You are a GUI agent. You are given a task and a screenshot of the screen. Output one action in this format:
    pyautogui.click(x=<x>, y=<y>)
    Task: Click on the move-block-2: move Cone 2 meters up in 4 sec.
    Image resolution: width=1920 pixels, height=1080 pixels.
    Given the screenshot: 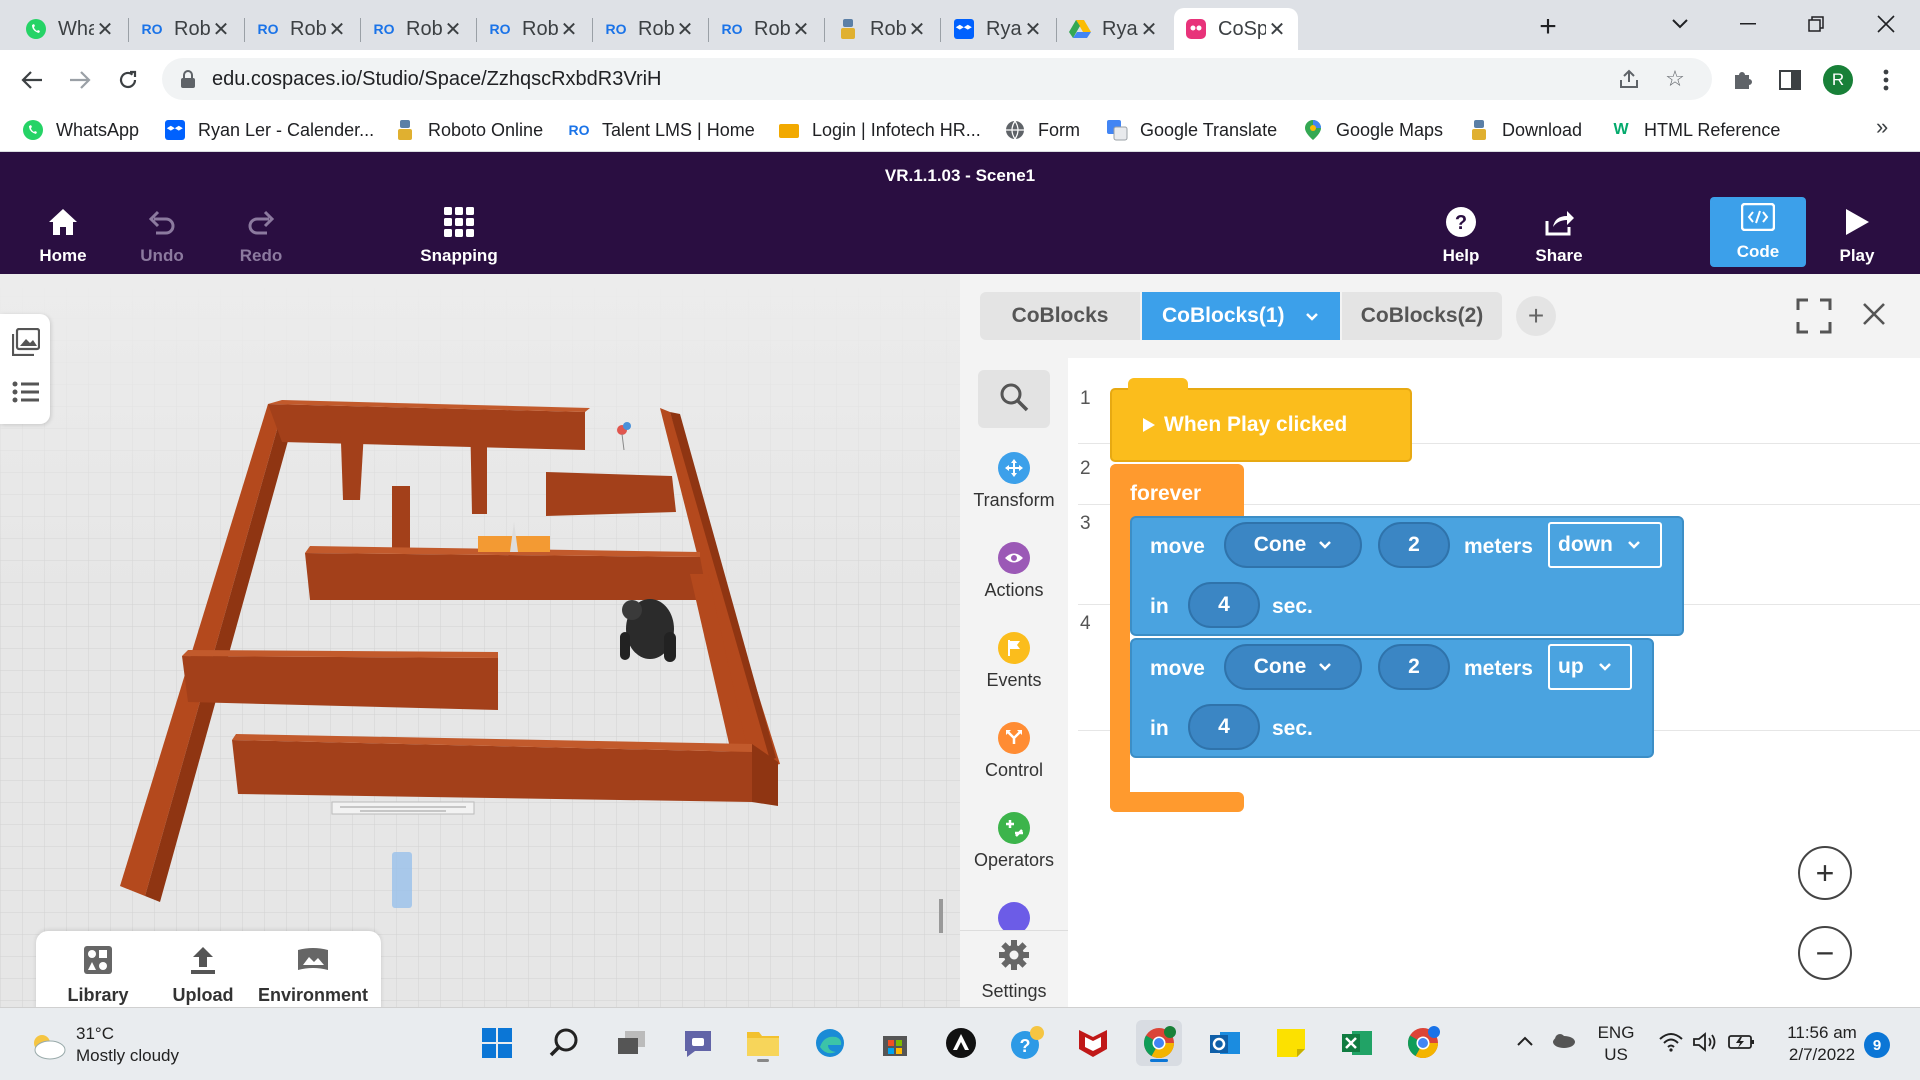 What is the action you would take?
    pyautogui.click(x=1392, y=698)
    